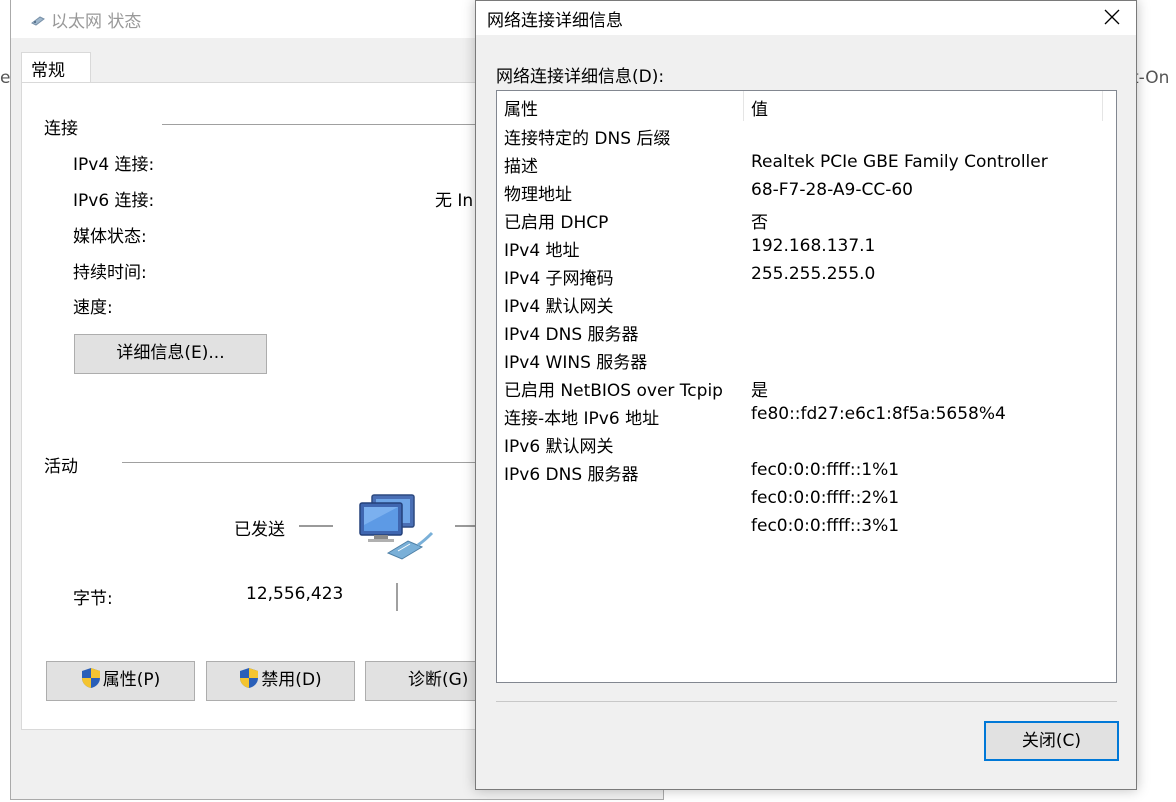 Image resolution: width=1176 pixels, height=802 pixels. What do you see at coordinates (571, 475) in the screenshot?
I see `row-property: IPv6 DNS 服务器` at bounding box center [571, 475].